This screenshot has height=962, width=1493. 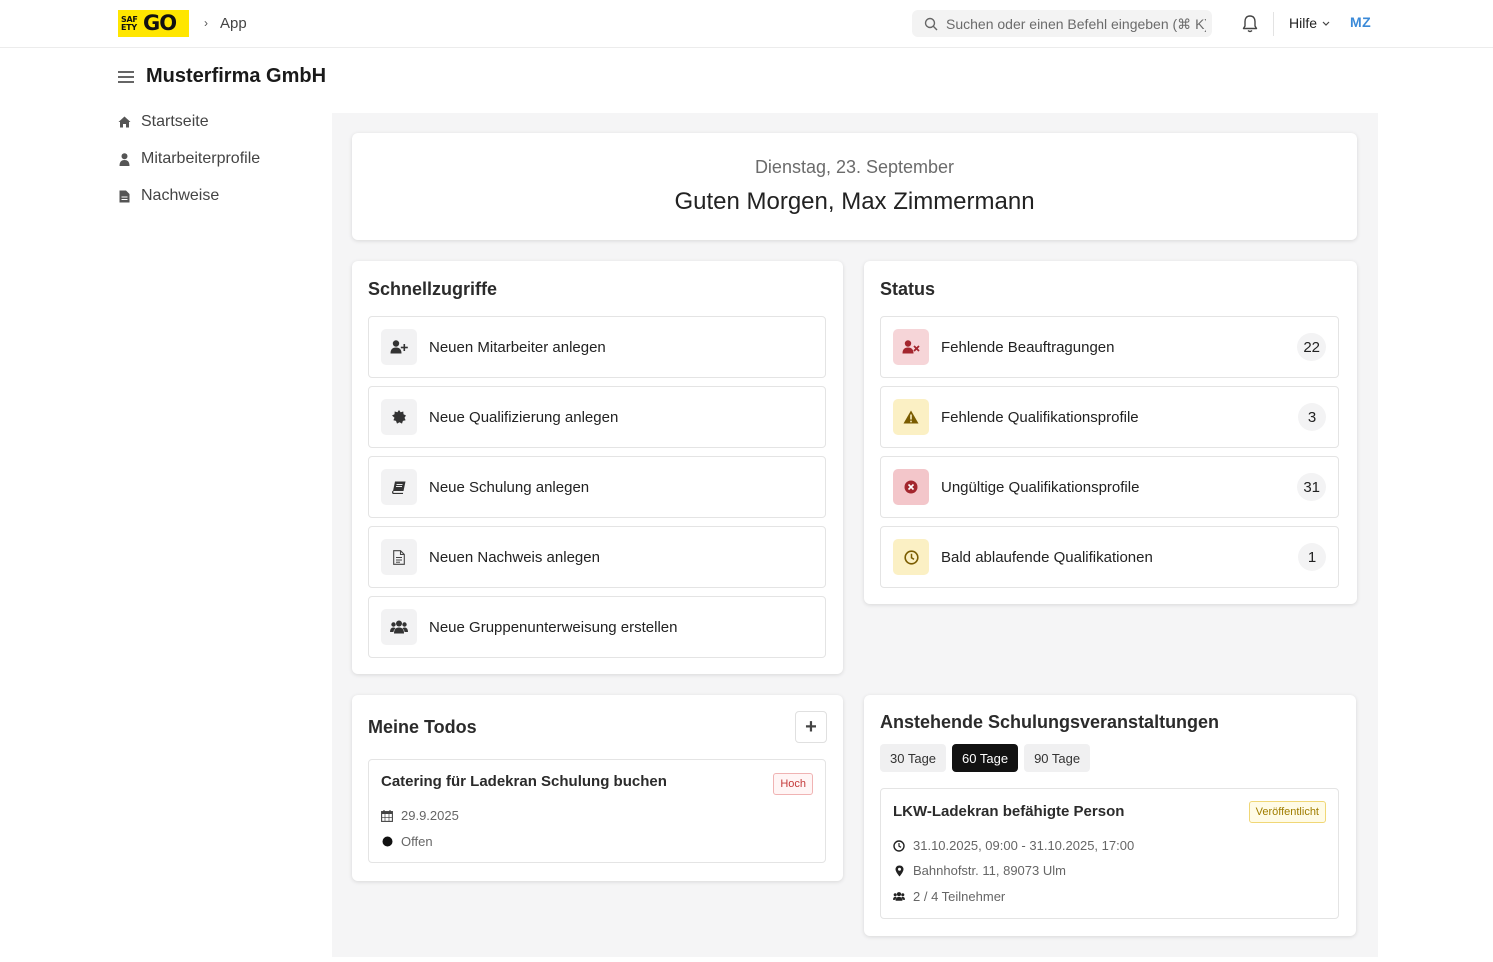 I want to click on quick-action-new-record: Neuen Nachweis anlegen, so click(x=597, y=557).